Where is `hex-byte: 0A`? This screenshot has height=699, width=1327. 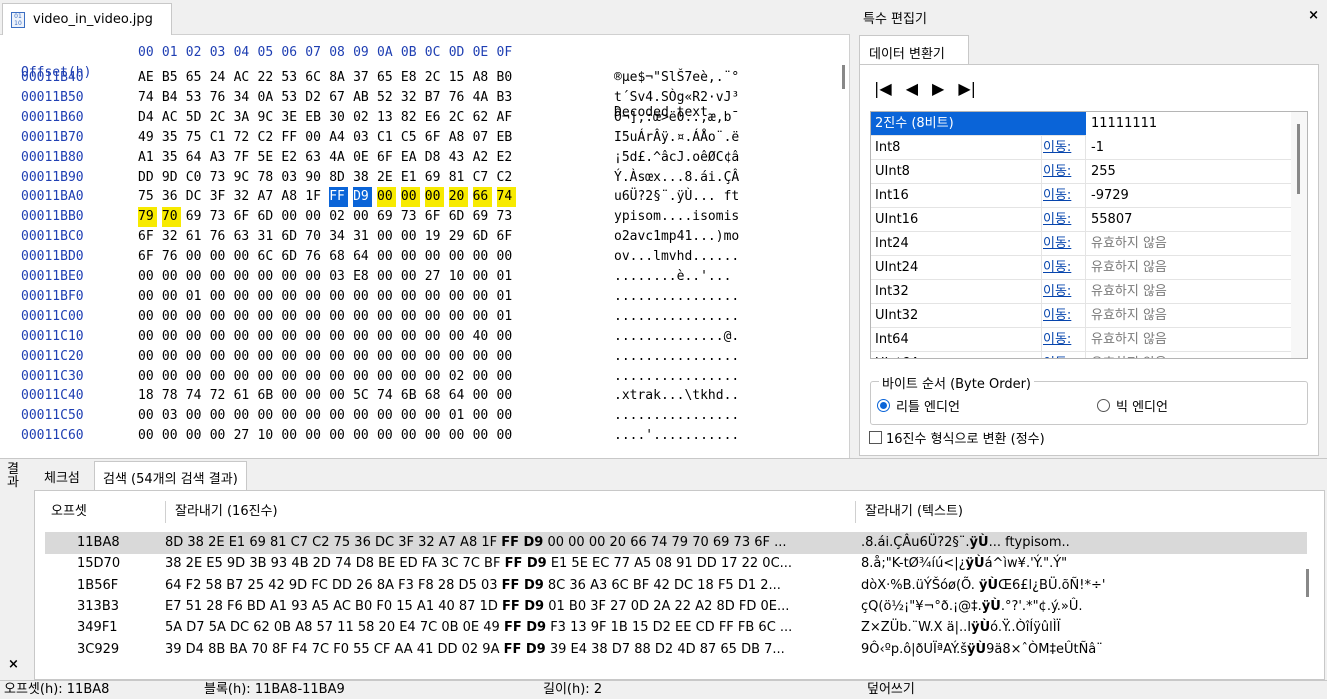
hex-byte: 0A is located at coordinates (267, 98).